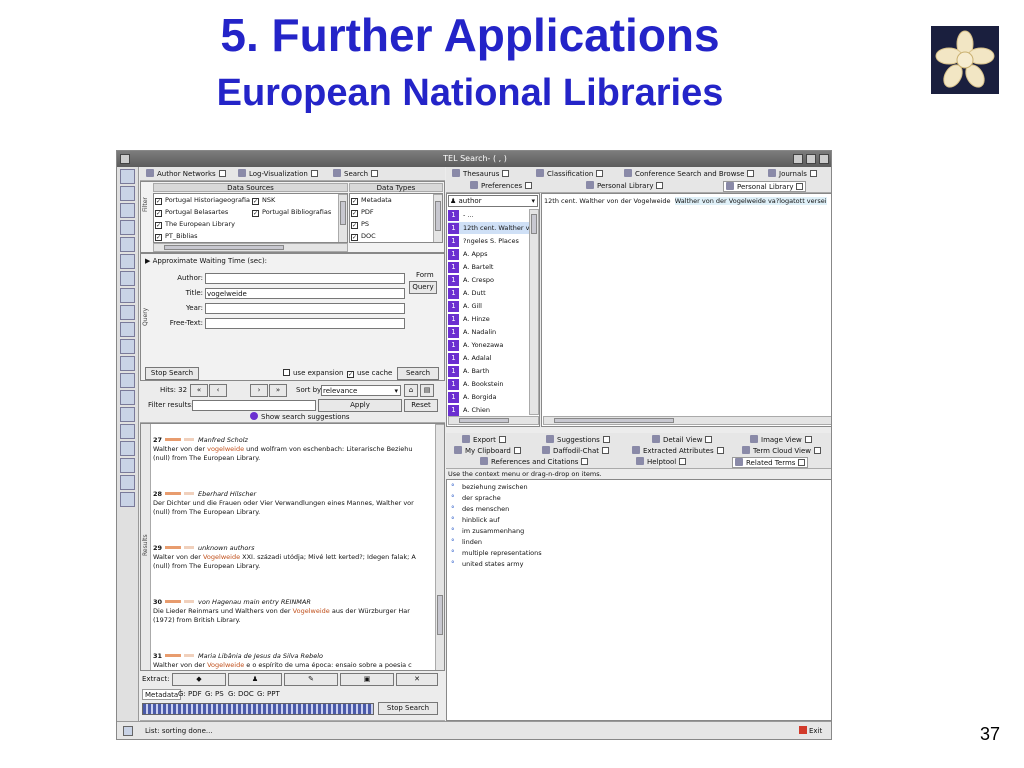 The image size is (1024, 768). Describe the element at coordinates (490, 397) in the screenshot. I see `author-item: 1 A. Borgida` at that location.